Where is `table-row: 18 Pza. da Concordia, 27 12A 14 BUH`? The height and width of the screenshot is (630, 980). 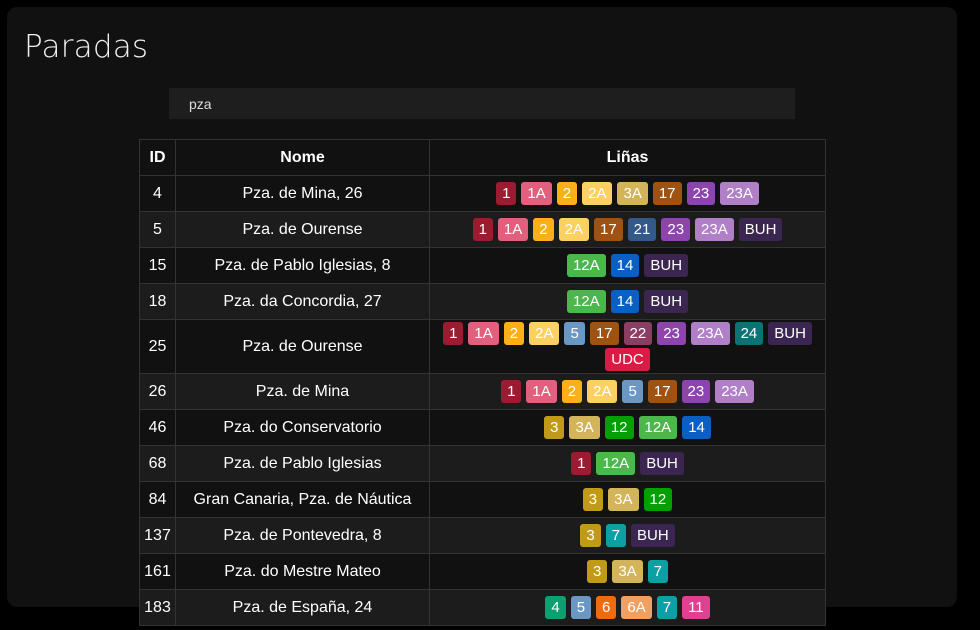 table-row: 18 Pza. da Concordia, 27 12A 14 BUH is located at coordinates (482, 301).